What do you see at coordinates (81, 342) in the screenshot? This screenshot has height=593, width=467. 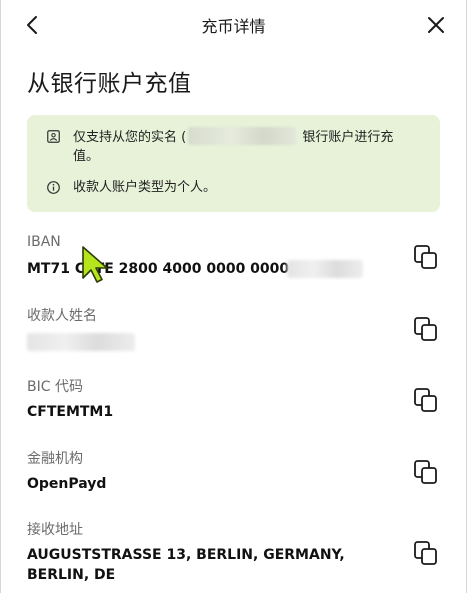 I see `redacted-payee-name` at bounding box center [81, 342].